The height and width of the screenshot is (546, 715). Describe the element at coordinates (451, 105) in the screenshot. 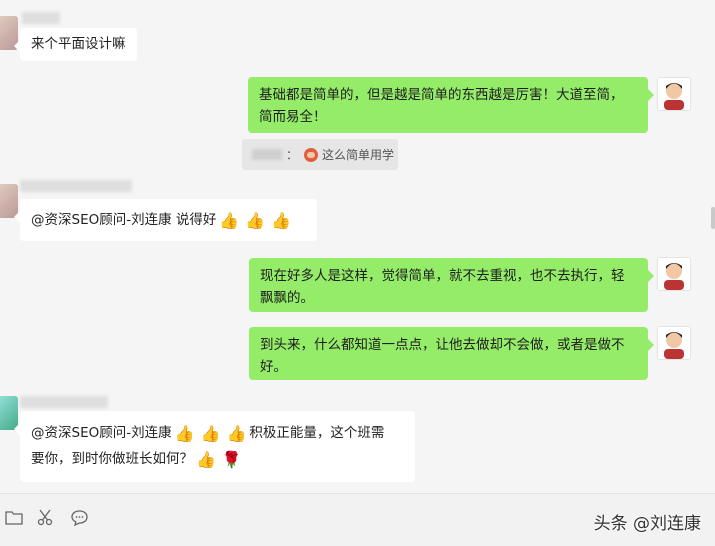

I see `message-bubble: 基础都是简单的，但是越是简单的东西越是厉害！大道至简， 简而易全！` at that location.